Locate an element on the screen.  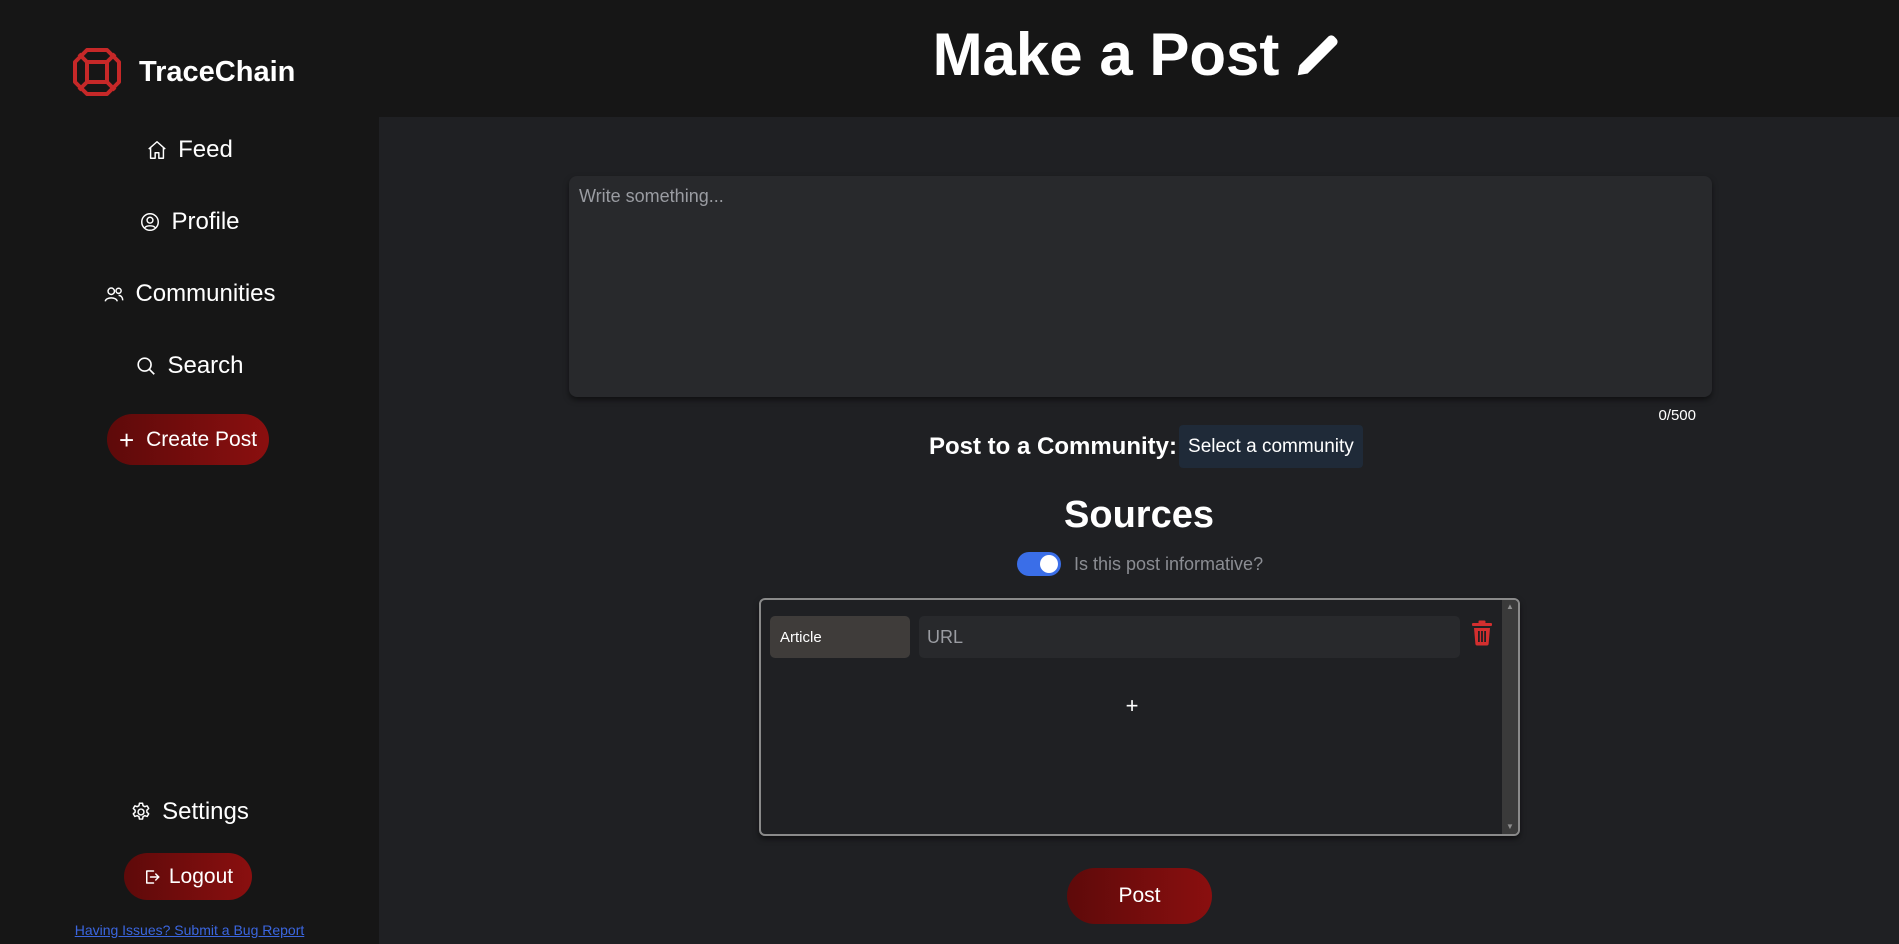
page-title: Make a Post is located at coordinates (1139, 54).